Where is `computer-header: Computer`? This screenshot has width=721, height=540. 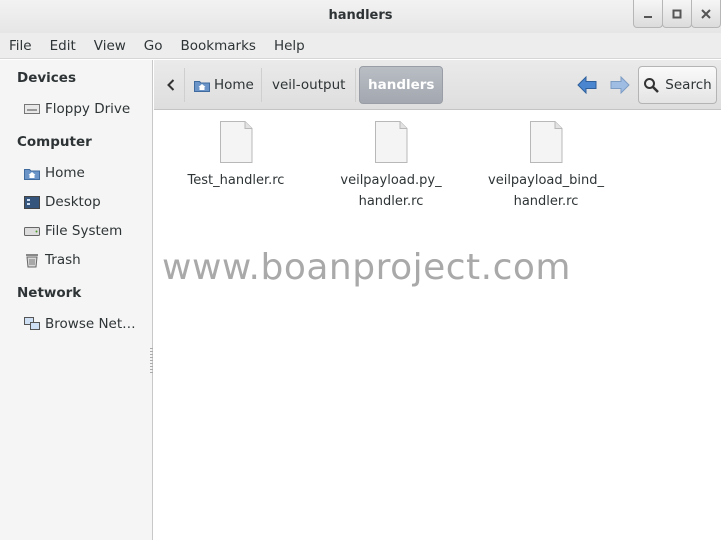
computer-header: Computer is located at coordinates (54, 142).